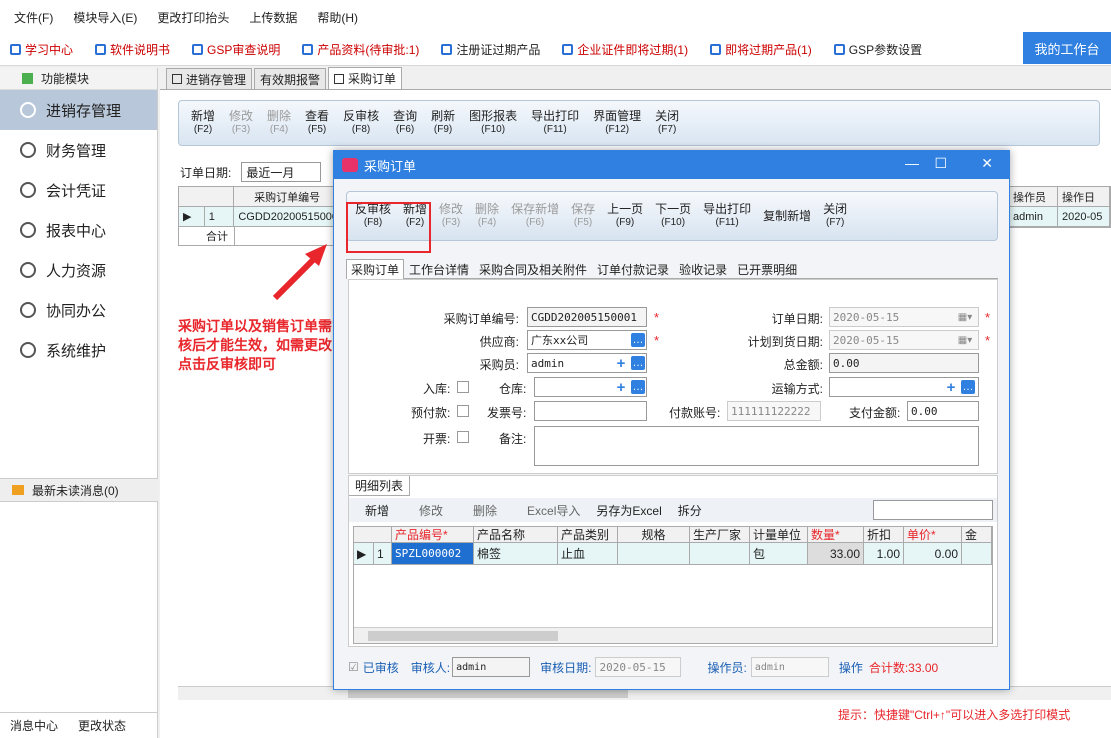  Describe the element at coordinates (78, 350) in the screenshot. I see `sidebar-item-system: 系统维护` at that location.